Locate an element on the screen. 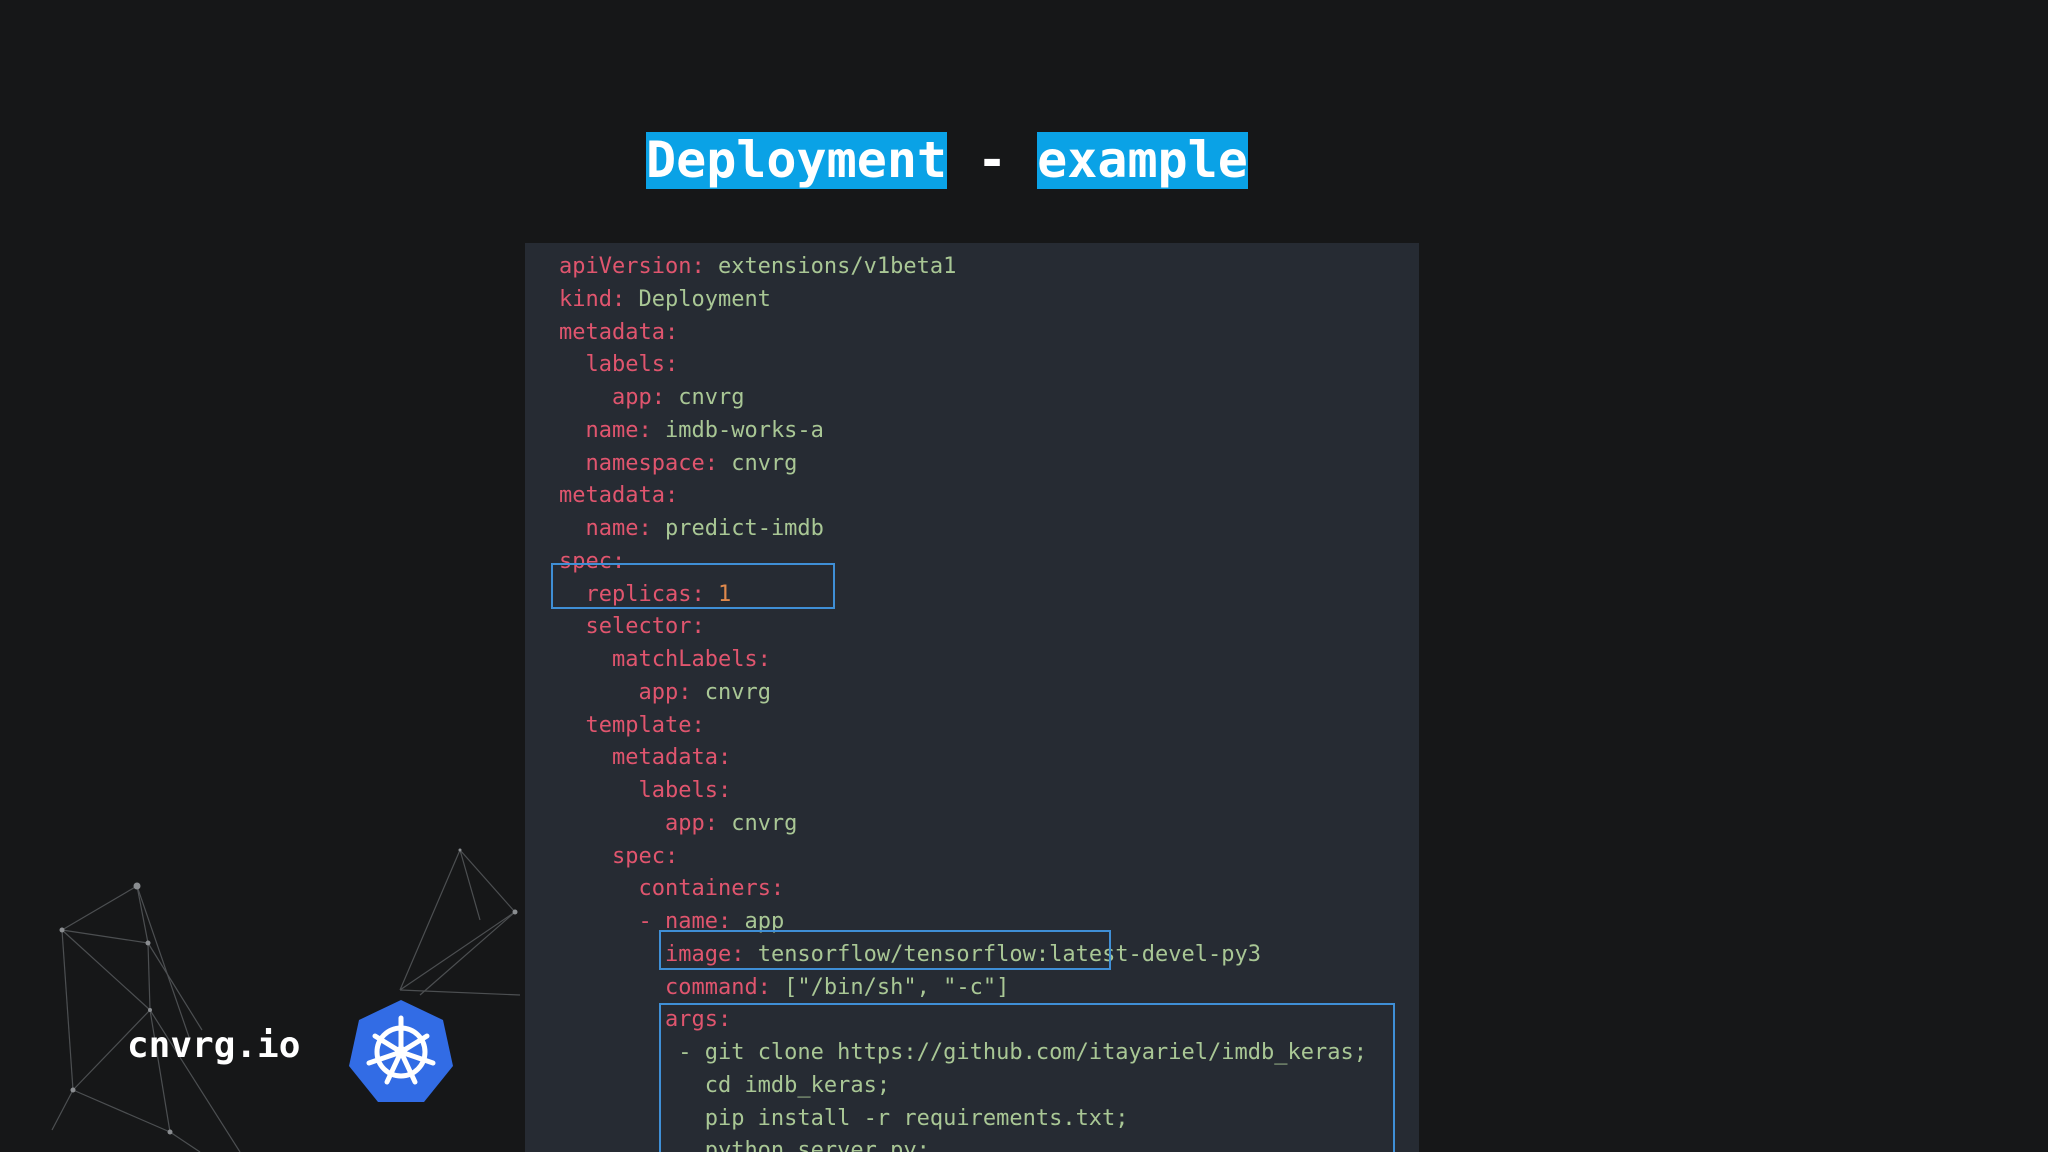 The width and height of the screenshot is (2048, 1152). code-key: spec: is located at coordinates (645, 856).